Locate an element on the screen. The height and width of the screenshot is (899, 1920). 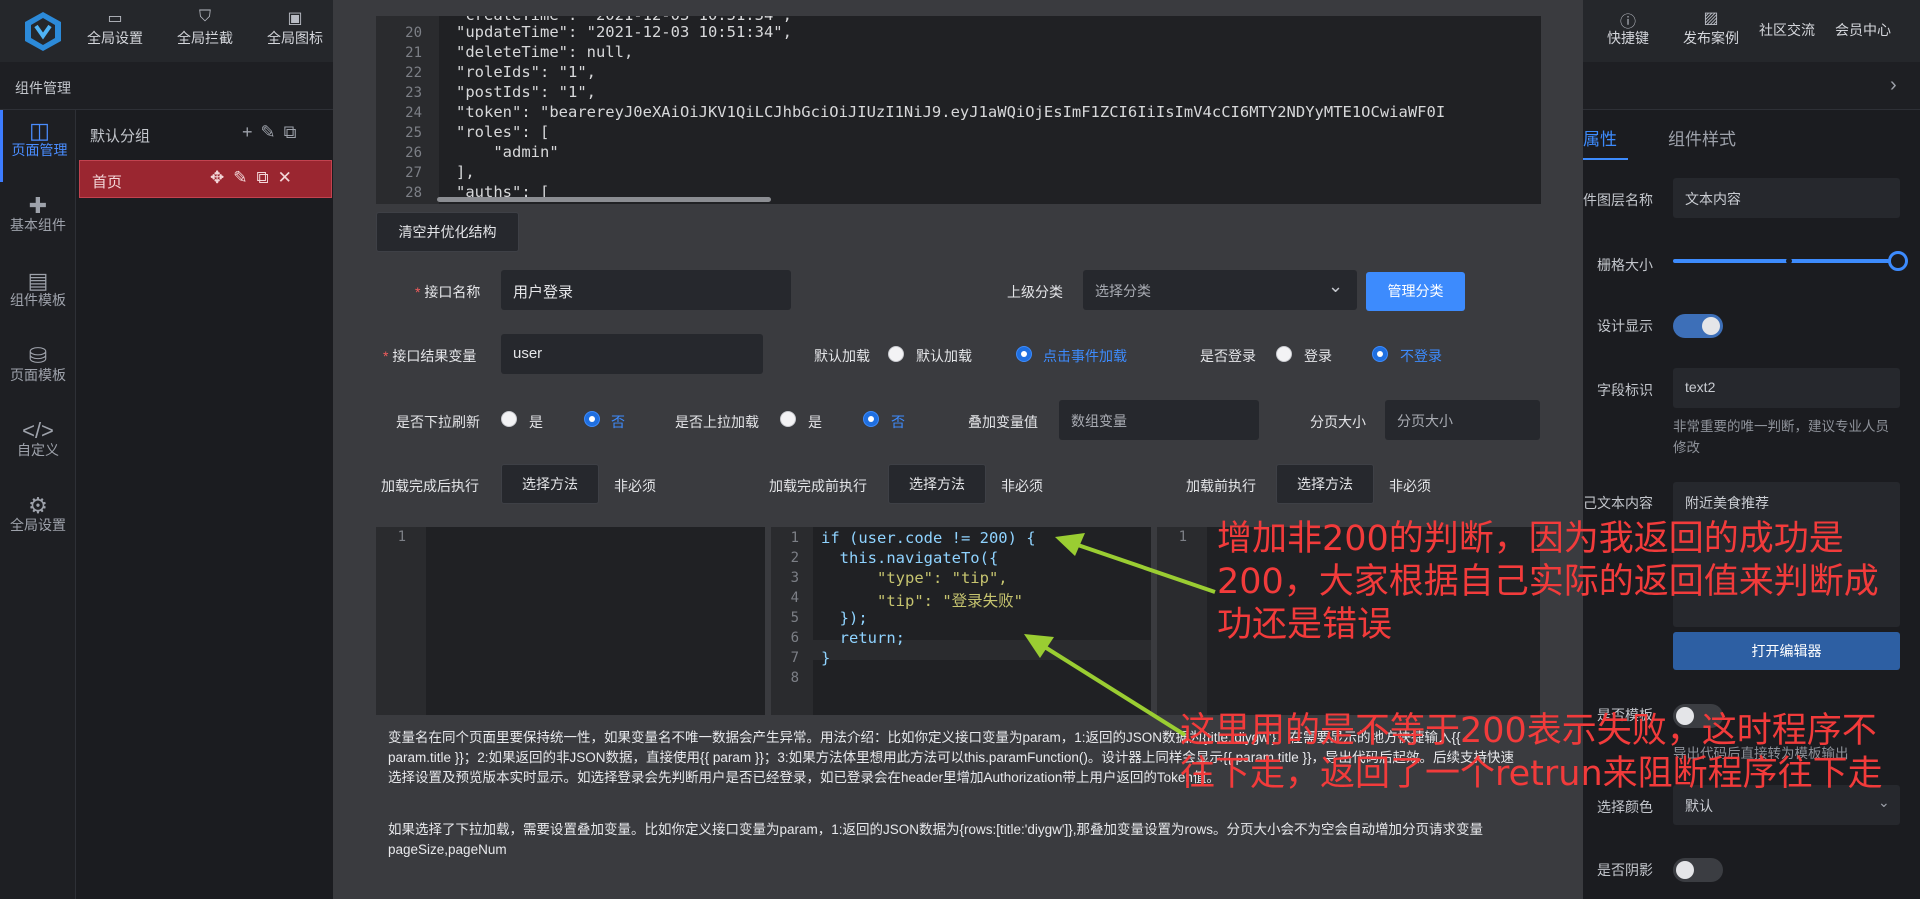
member-center-link: 会员中心 is located at coordinates (1863, 30).